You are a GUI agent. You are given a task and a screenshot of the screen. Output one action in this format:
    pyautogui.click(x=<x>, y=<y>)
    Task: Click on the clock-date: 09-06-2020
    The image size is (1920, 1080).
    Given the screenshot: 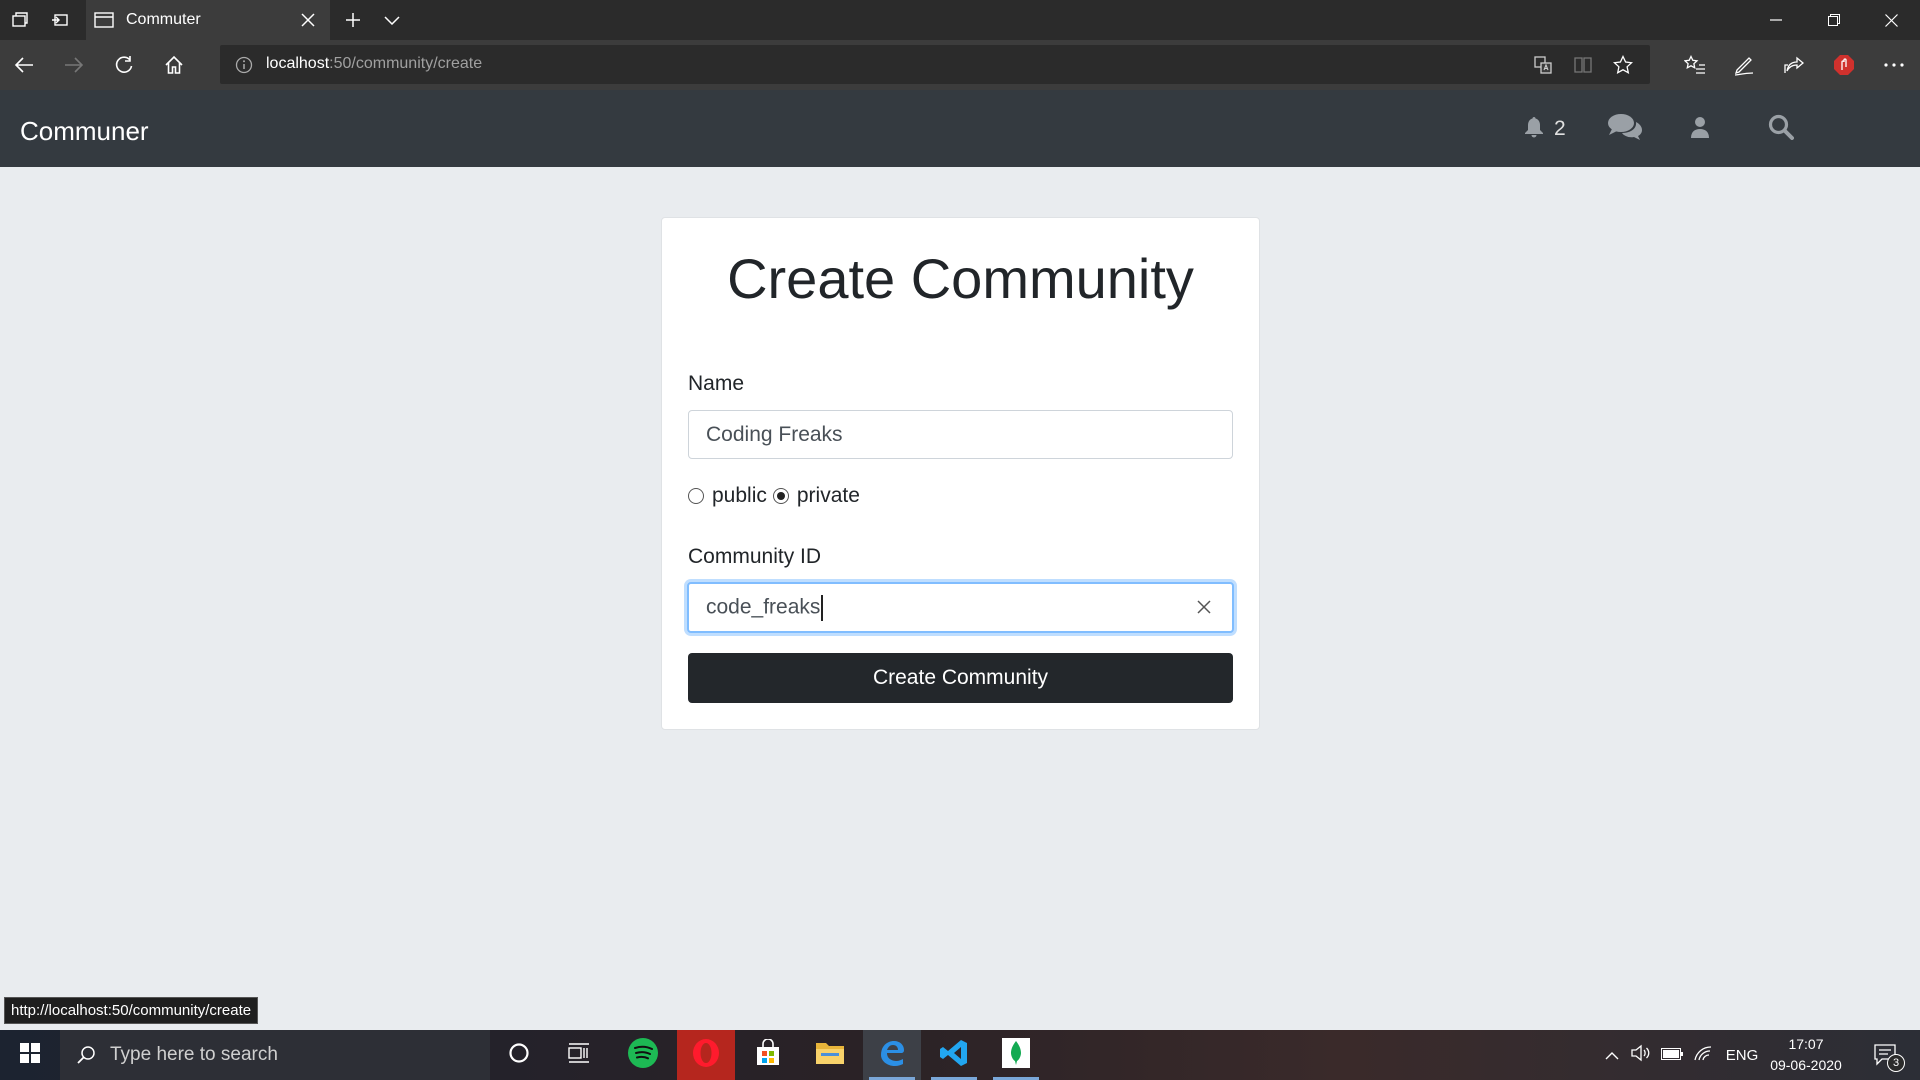 What is the action you would take?
    pyautogui.click(x=1806, y=1065)
    